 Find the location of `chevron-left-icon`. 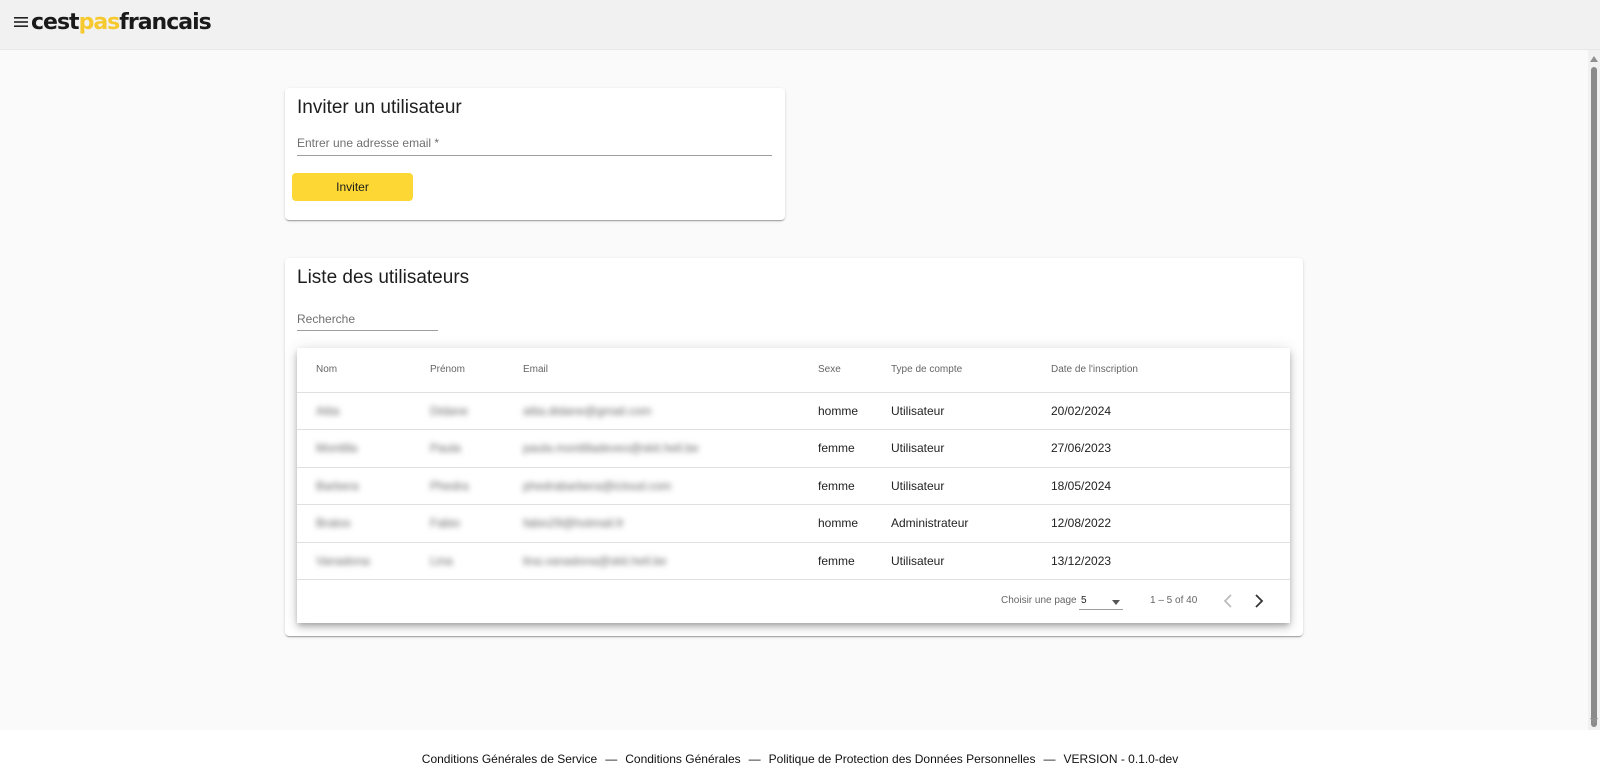

chevron-left-icon is located at coordinates (1228, 601).